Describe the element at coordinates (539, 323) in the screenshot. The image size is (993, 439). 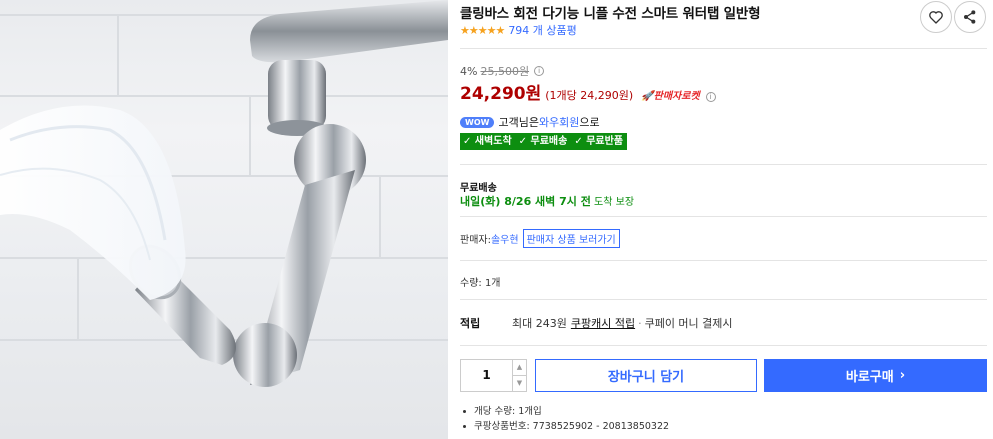
I see `reward-amount: 최대 243원` at that location.